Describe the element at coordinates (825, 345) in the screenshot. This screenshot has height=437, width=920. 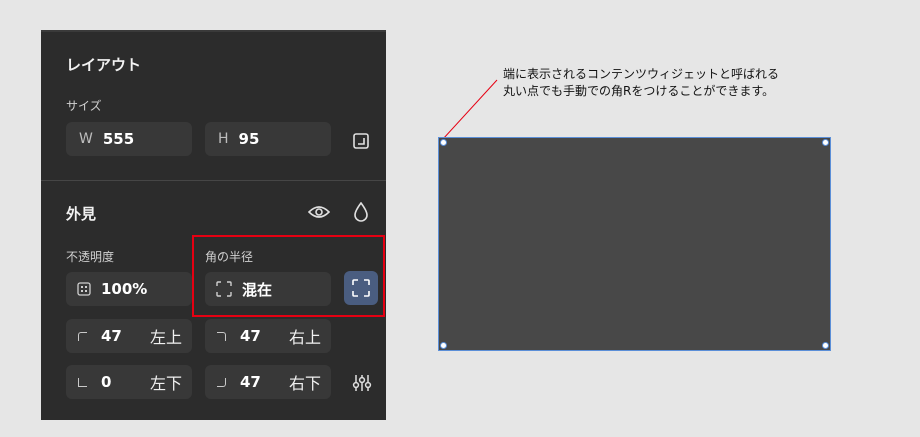
I see `bottom-right-handle` at that location.